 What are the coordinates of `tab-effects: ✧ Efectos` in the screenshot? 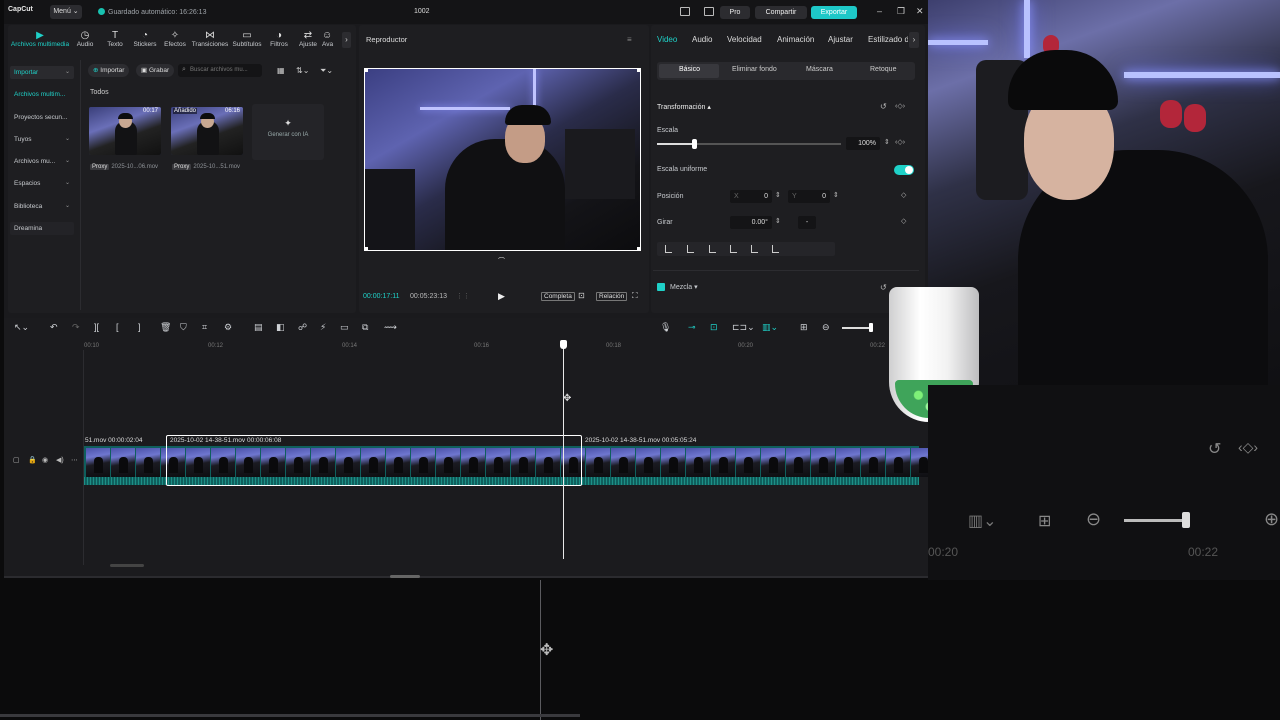 It's located at (175, 39).